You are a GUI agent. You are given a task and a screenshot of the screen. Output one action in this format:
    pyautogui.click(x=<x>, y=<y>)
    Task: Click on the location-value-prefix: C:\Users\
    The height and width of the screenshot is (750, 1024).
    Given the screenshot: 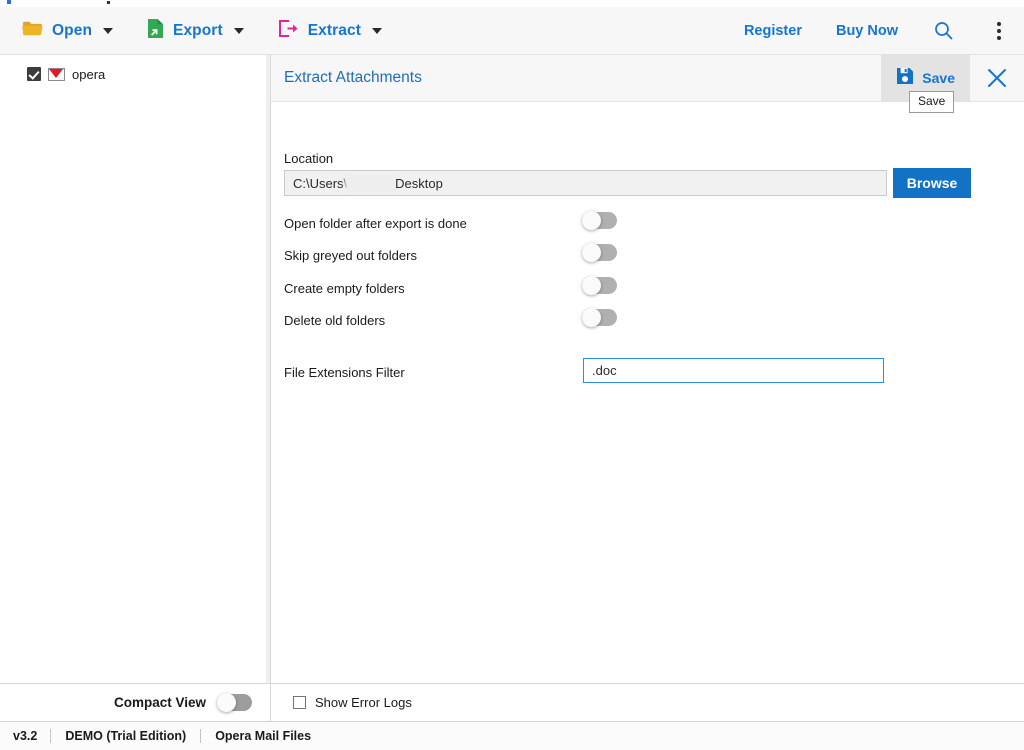 What is the action you would take?
    pyautogui.click(x=320, y=183)
    